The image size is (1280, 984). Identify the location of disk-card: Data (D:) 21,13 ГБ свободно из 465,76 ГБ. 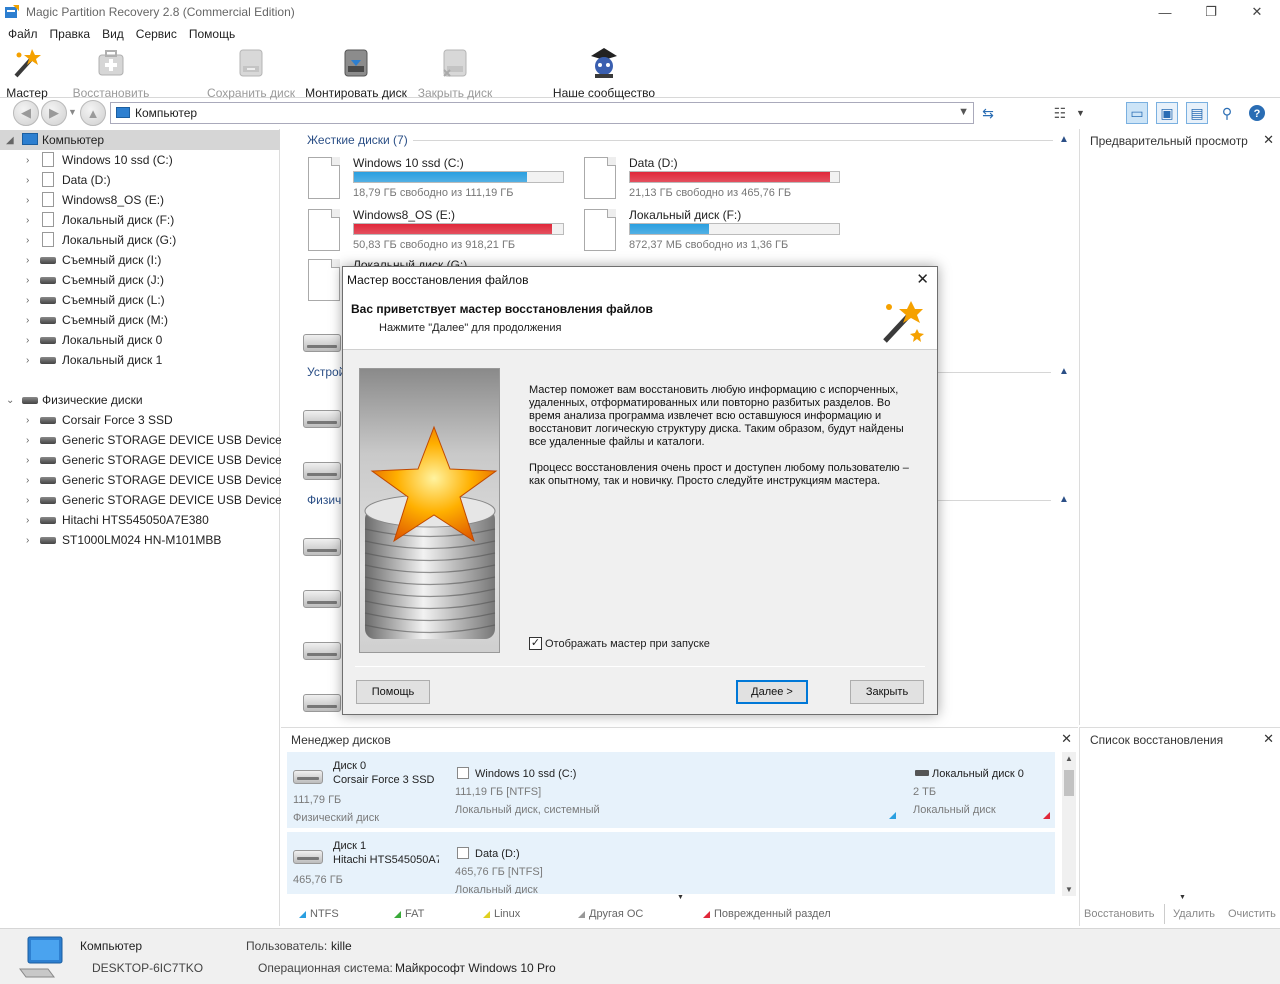
(719, 182).